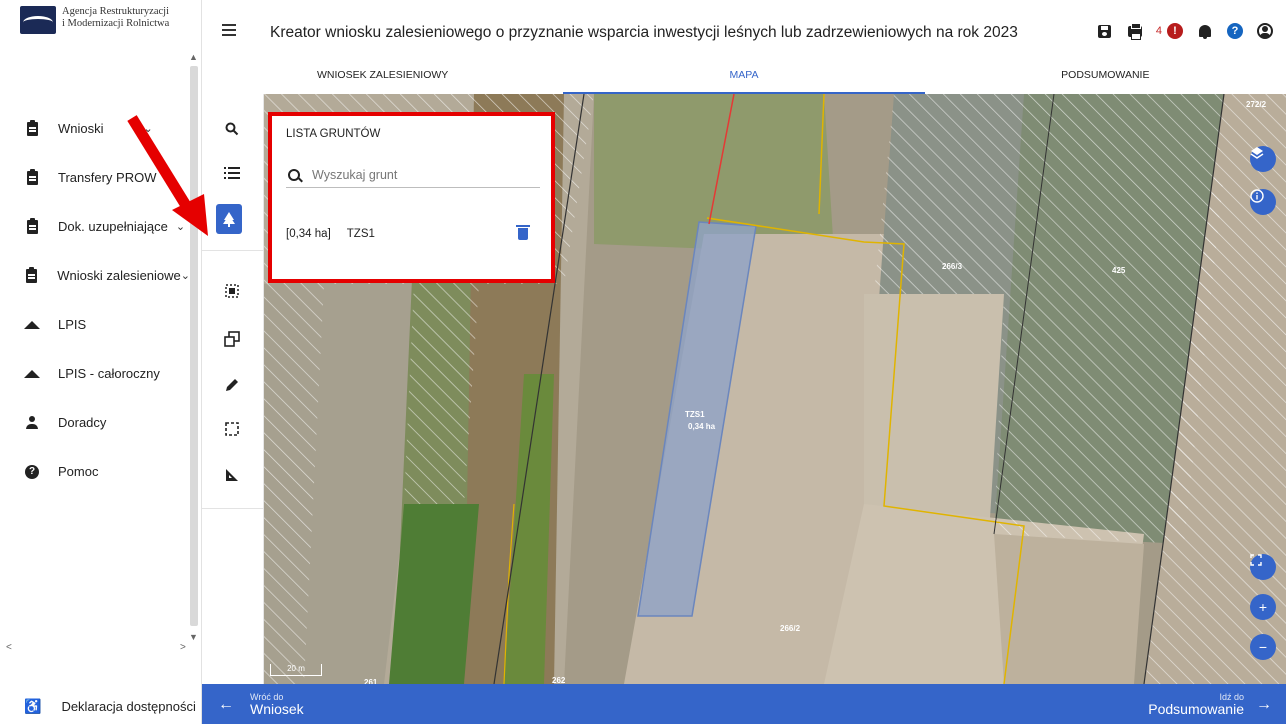 This screenshot has height=724, width=1286. Describe the element at coordinates (277, 709) in the screenshot. I see `back-label: Wniosek` at that location.